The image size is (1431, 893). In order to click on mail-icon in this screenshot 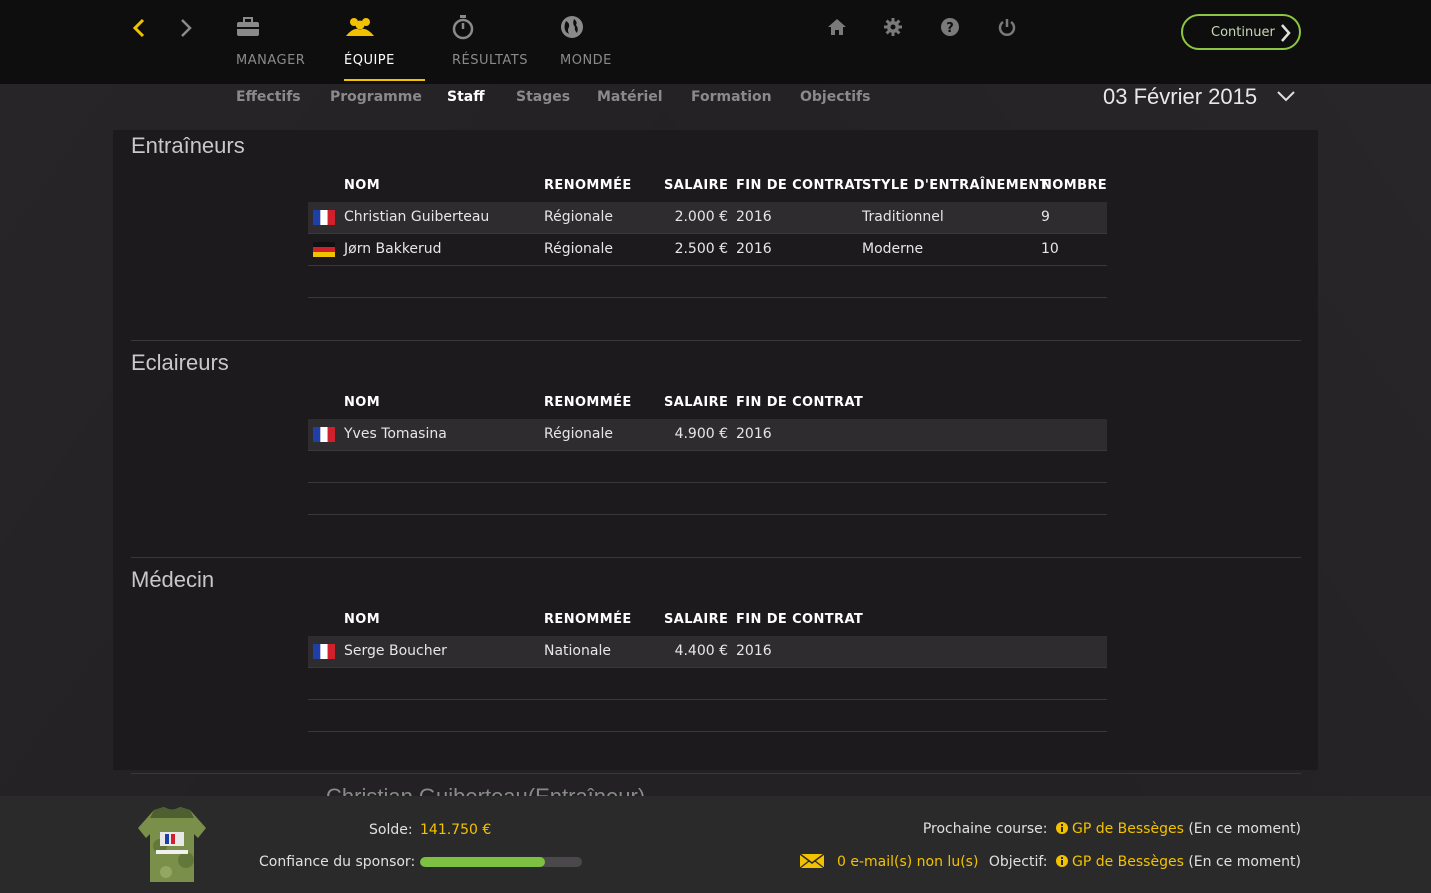, I will do `click(812, 861)`.